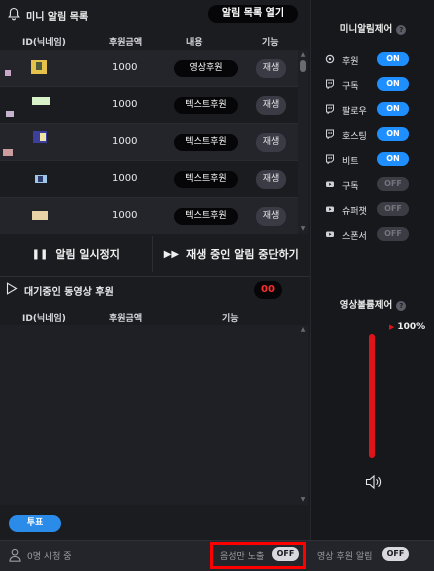  I want to click on scrollbar-thumb, so click(303, 66).